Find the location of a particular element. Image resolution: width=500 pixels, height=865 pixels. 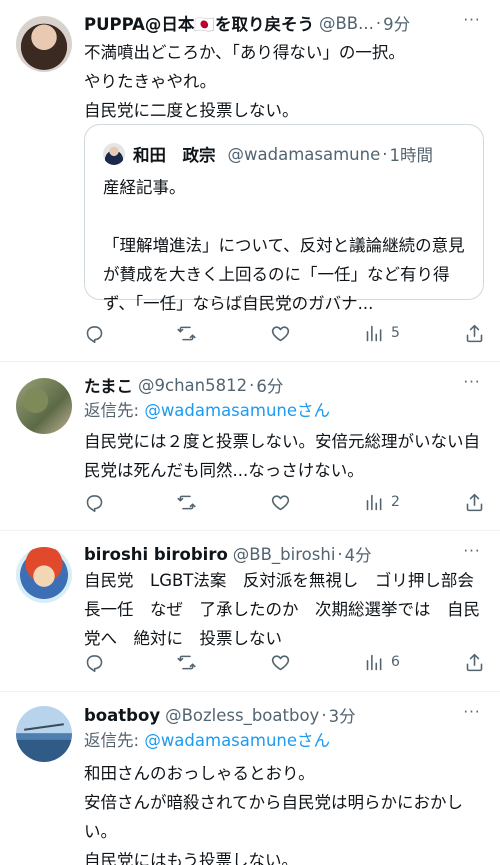

action-bar: 5 is located at coordinates (284, 333).